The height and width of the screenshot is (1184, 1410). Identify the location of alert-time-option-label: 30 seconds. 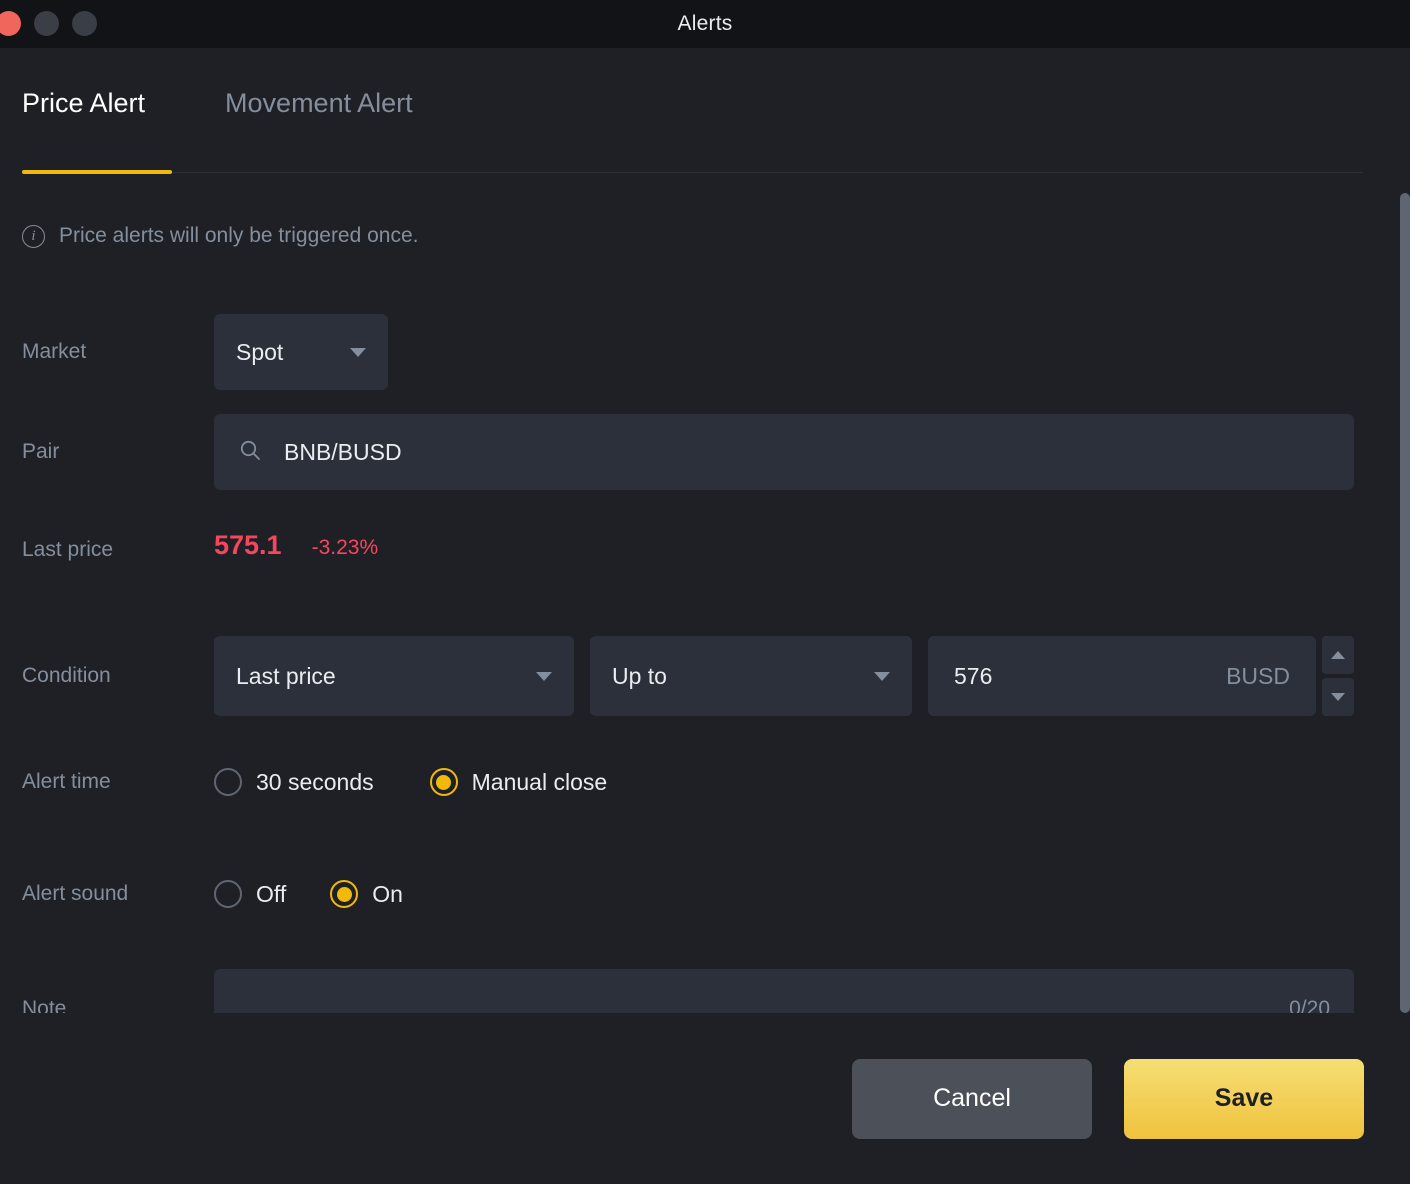
(315, 781).